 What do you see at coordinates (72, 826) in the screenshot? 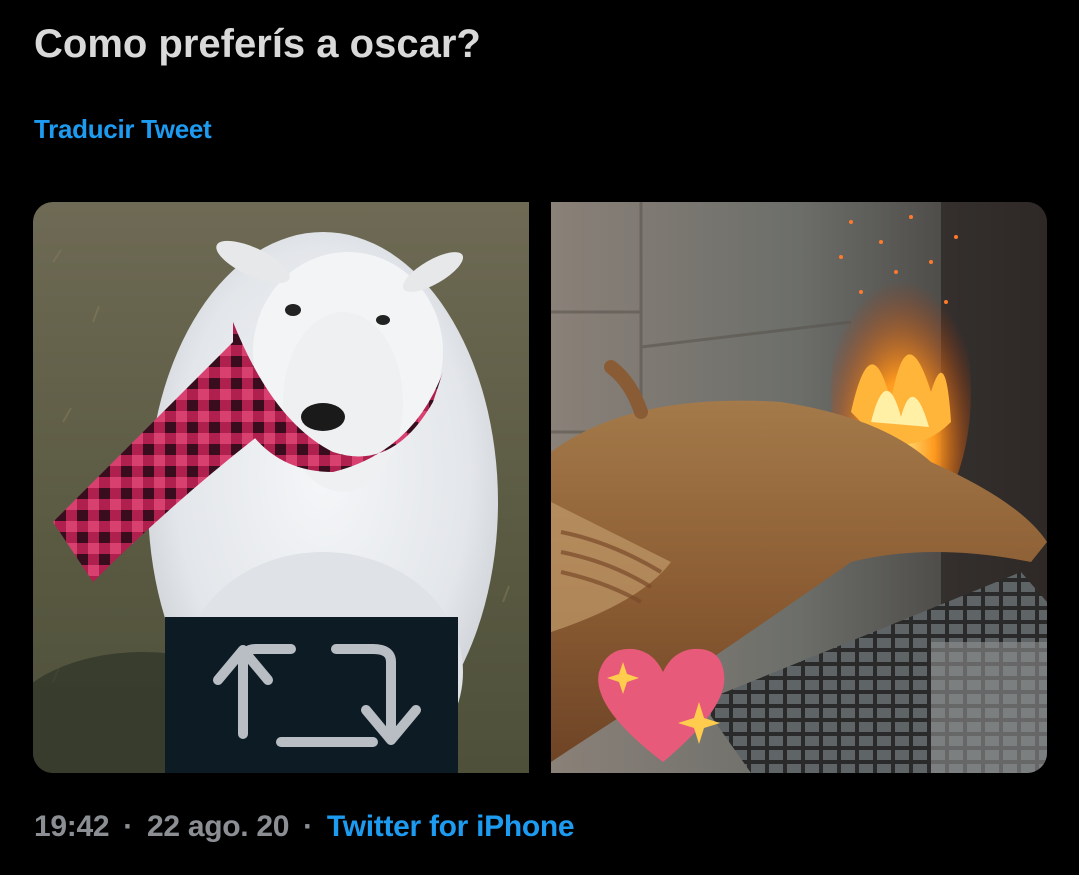
I see `tweet-time: 19:42` at bounding box center [72, 826].